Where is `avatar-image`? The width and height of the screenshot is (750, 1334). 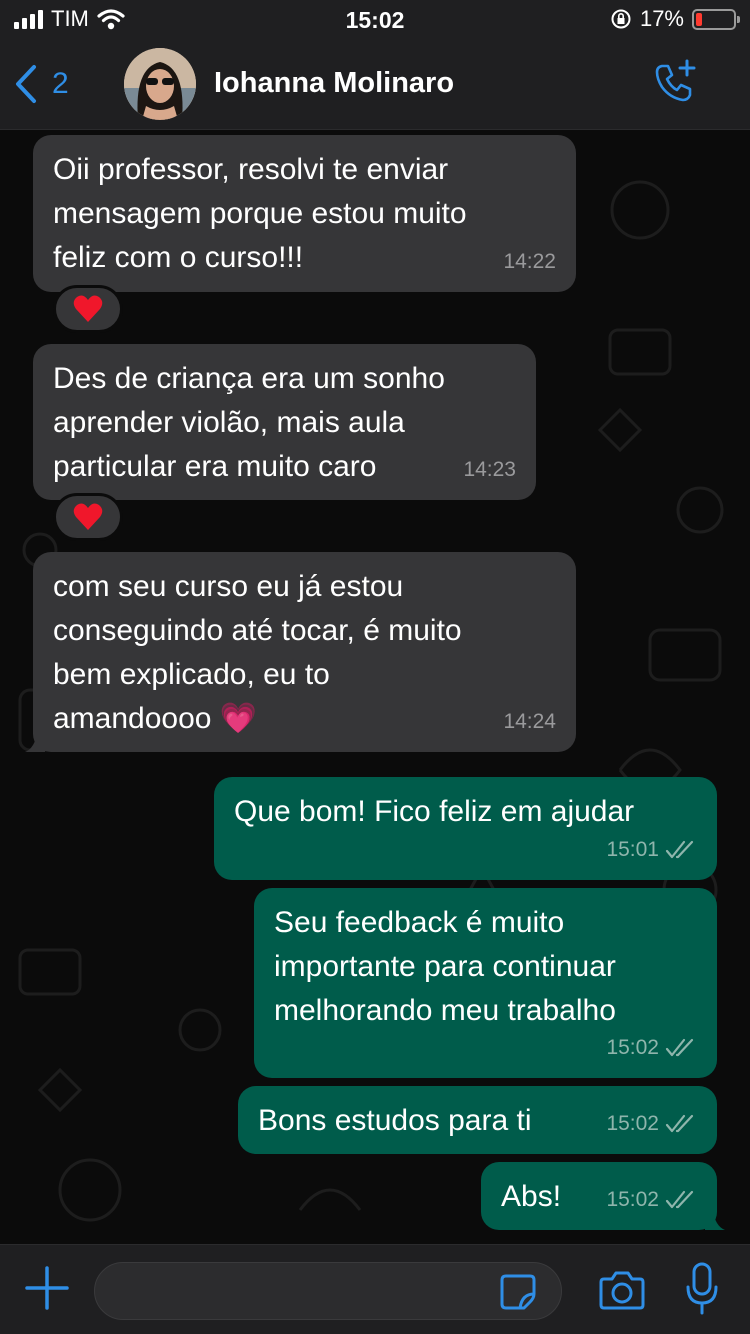 avatar-image is located at coordinates (160, 84).